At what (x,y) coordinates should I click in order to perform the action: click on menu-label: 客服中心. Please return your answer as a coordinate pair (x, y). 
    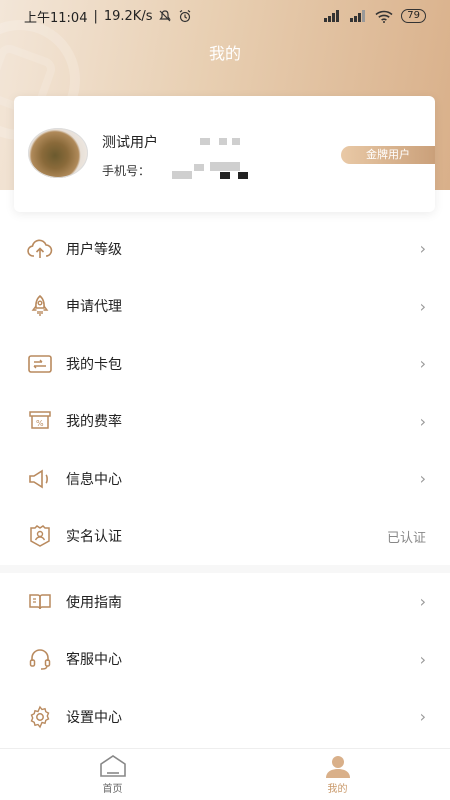
    Looking at the image, I should click on (94, 660).